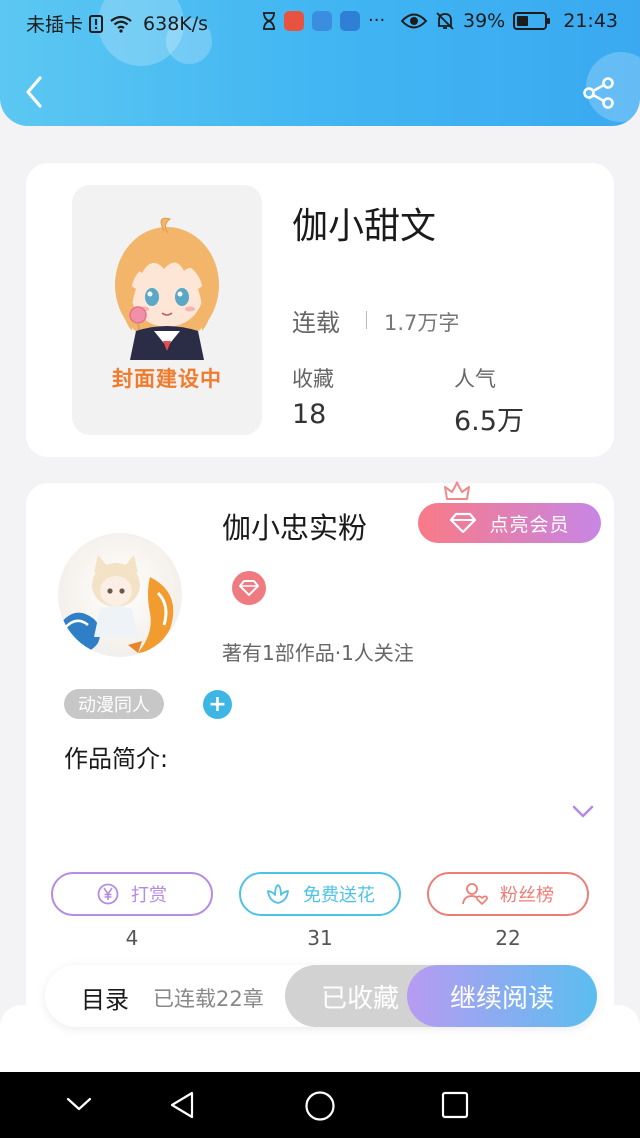 Image resolution: width=640 pixels, height=1138 pixels. What do you see at coordinates (590, 21) in the screenshot?
I see `clock: 21:43` at bounding box center [590, 21].